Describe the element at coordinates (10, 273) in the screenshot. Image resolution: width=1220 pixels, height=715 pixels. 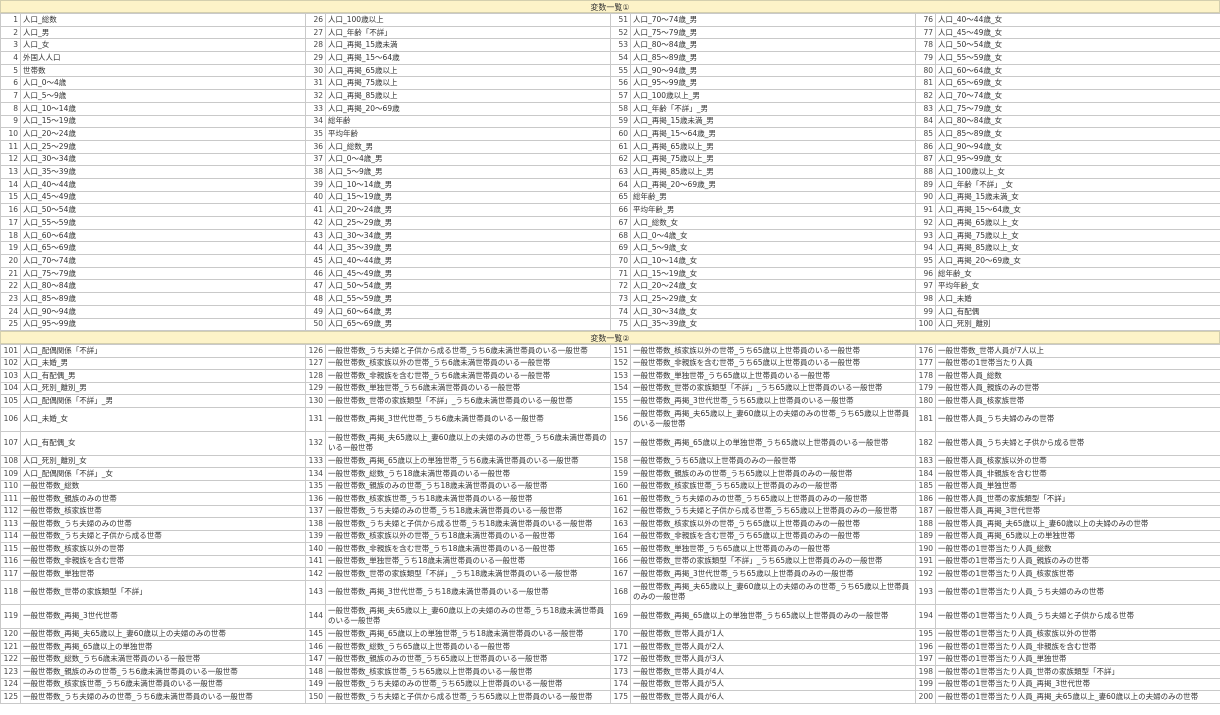
I see `variable-number: 21` at that location.